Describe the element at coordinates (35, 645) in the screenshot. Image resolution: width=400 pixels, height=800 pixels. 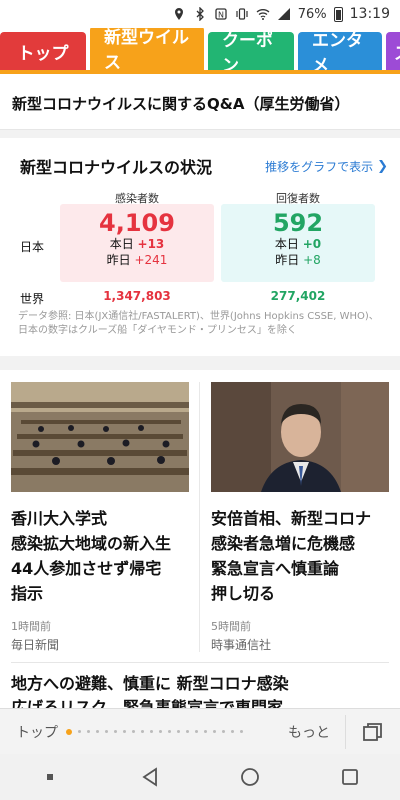
I see `news-source: 毎日新聞` at that location.